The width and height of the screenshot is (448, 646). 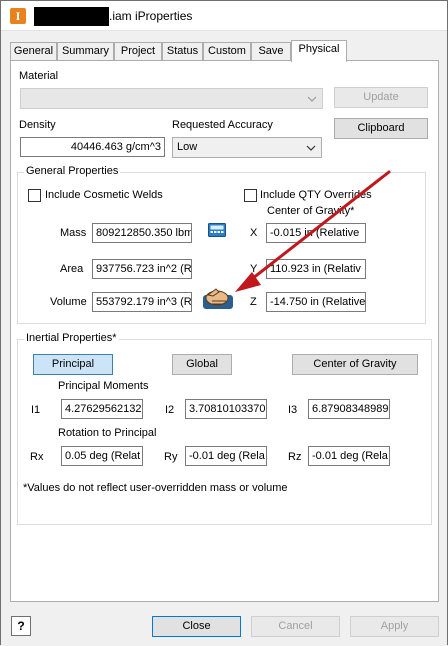 I want to click on mass-label: Mass, so click(x=73, y=233).